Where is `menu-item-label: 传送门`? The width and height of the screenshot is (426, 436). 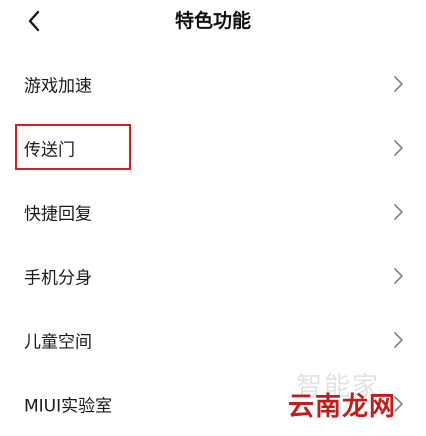 menu-item-label: 传送门 is located at coordinates (49, 150).